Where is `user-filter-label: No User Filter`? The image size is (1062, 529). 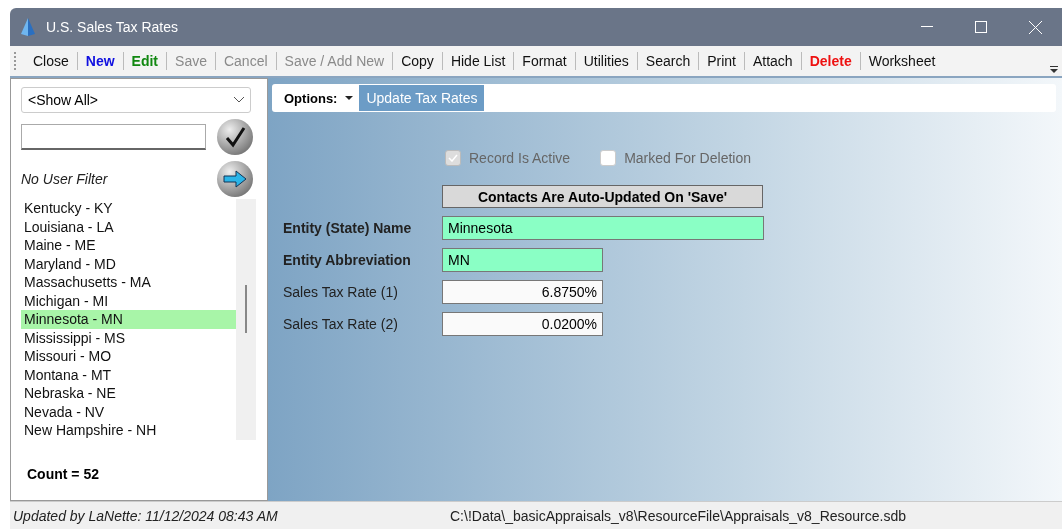 user-filter-label: No User Filter is located at coordinates (64, 179).